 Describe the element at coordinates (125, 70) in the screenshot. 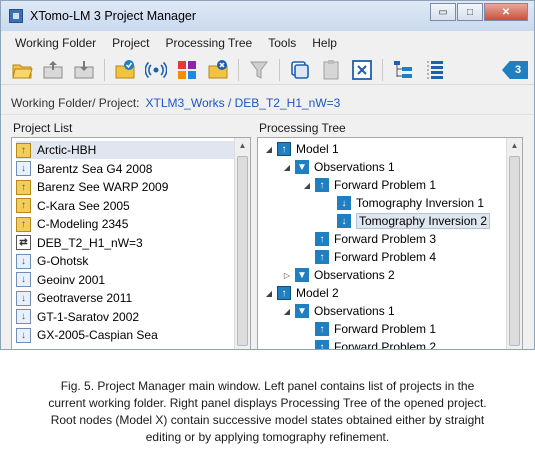

I see `project-check-icon` at that location.